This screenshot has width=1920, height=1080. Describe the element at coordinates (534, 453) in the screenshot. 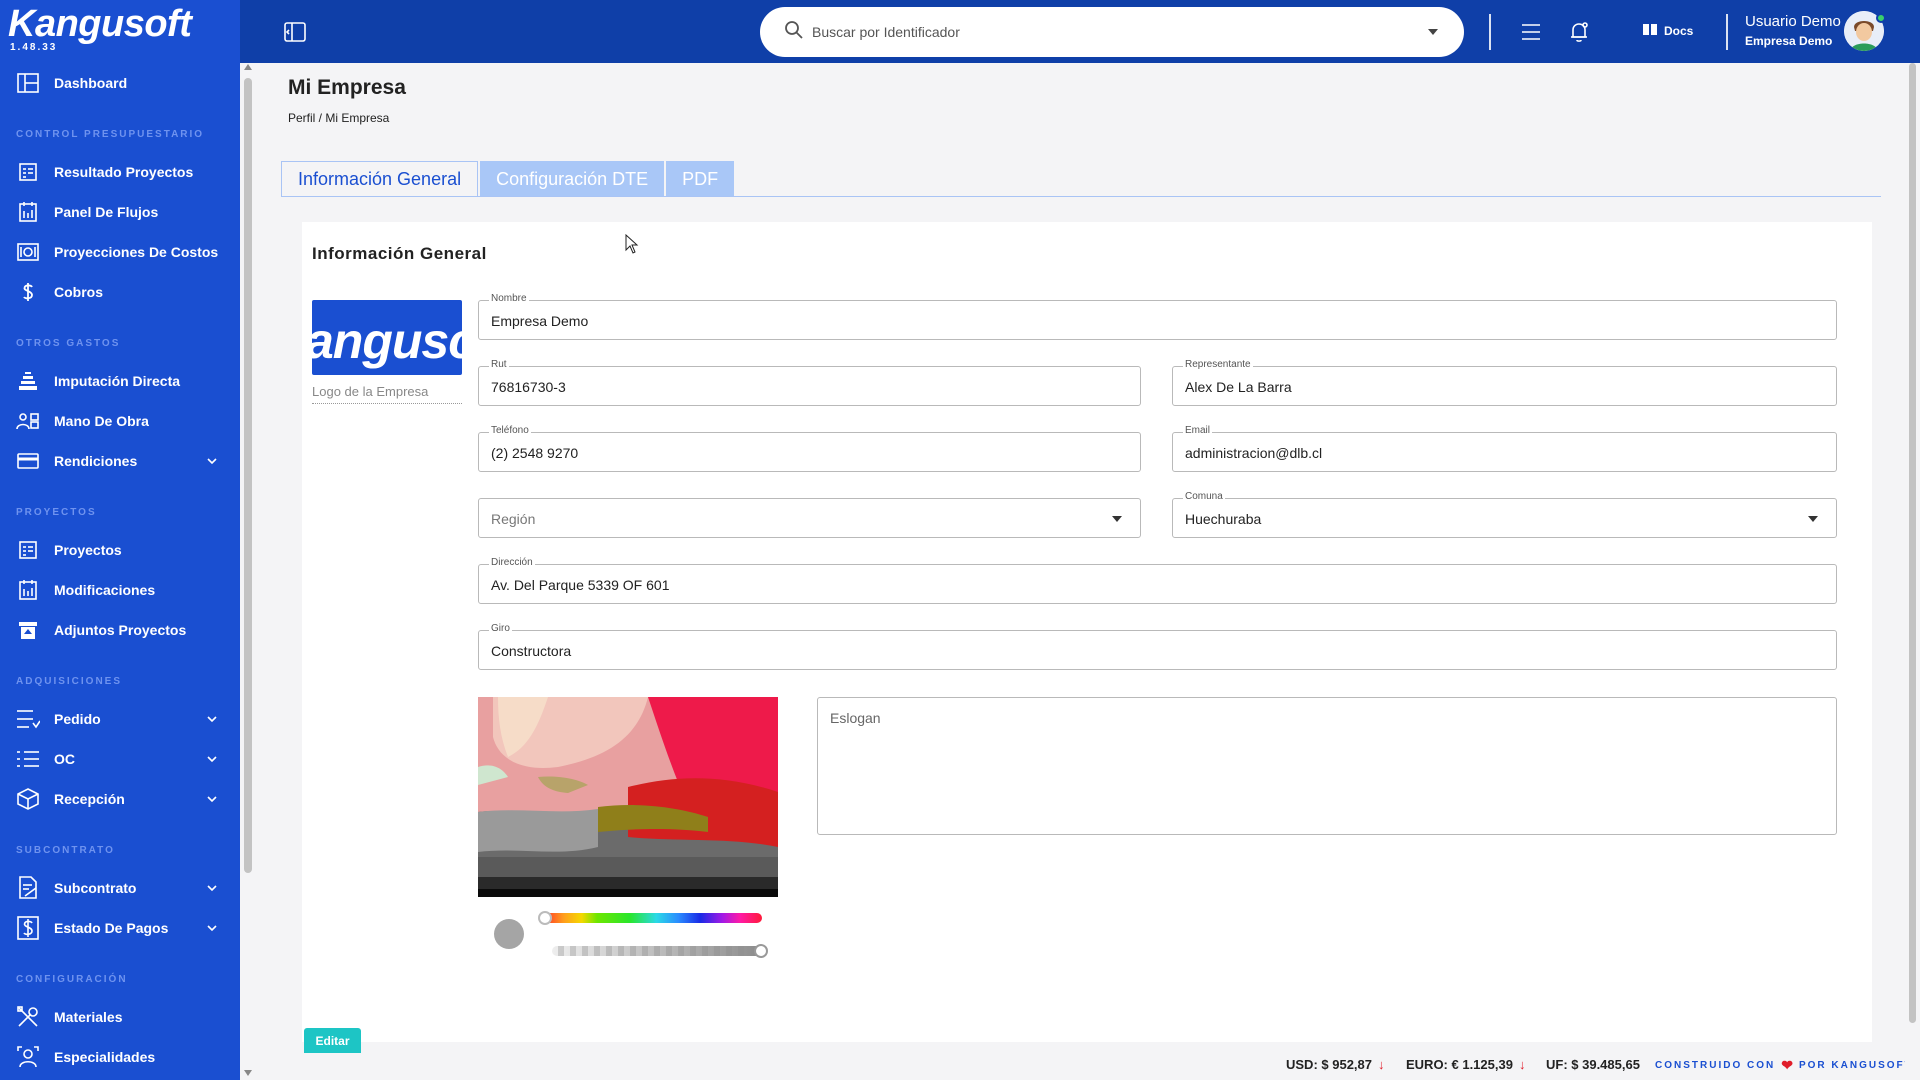

I see `field-value: (2) 2548 9270` at that location.